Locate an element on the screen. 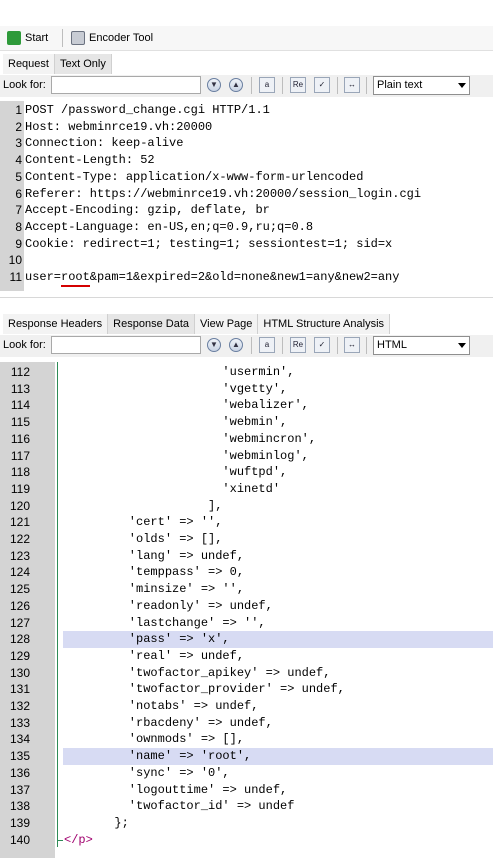 This screenshot has height=858, width=493. request-line: 1 POST /password_change.cgi HTTP/1.1 is located at coordinates (246, 110).